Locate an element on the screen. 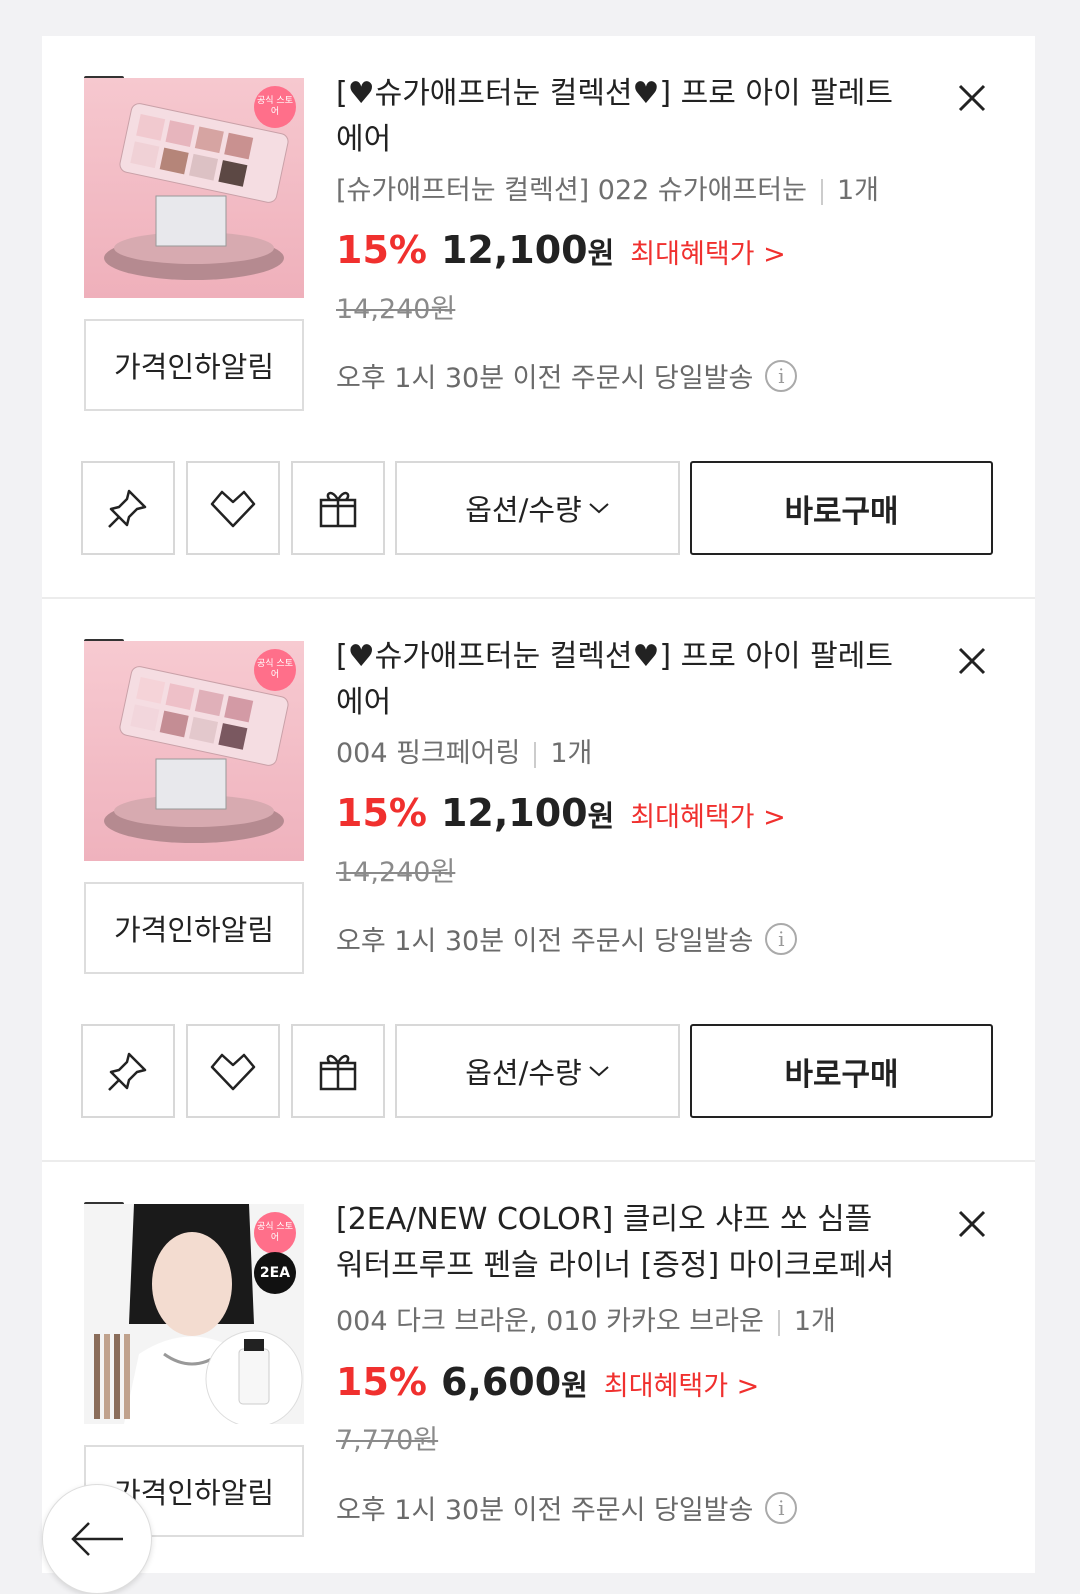  original-price: 7,770원 is located at coordinates (387, 1440).